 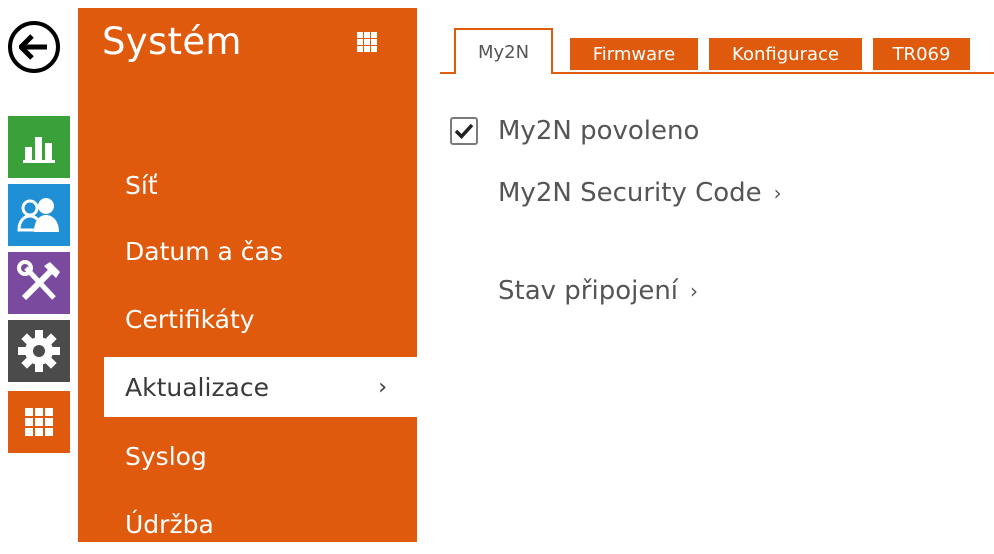 I want to click on tab-label: Konfigurace, so click(x=785, y=54).